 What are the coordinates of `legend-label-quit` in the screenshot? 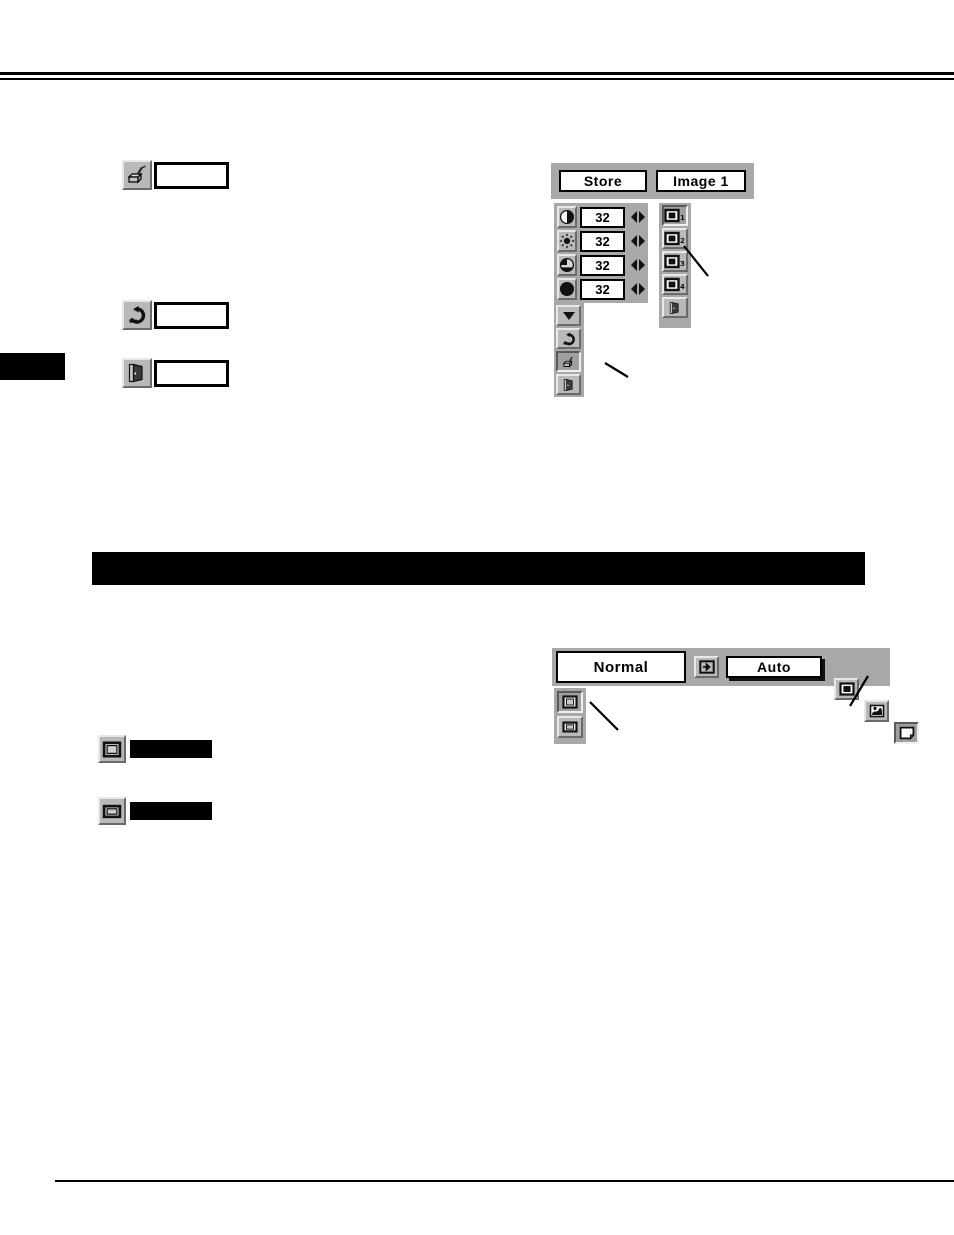 It's located at (191, 373).